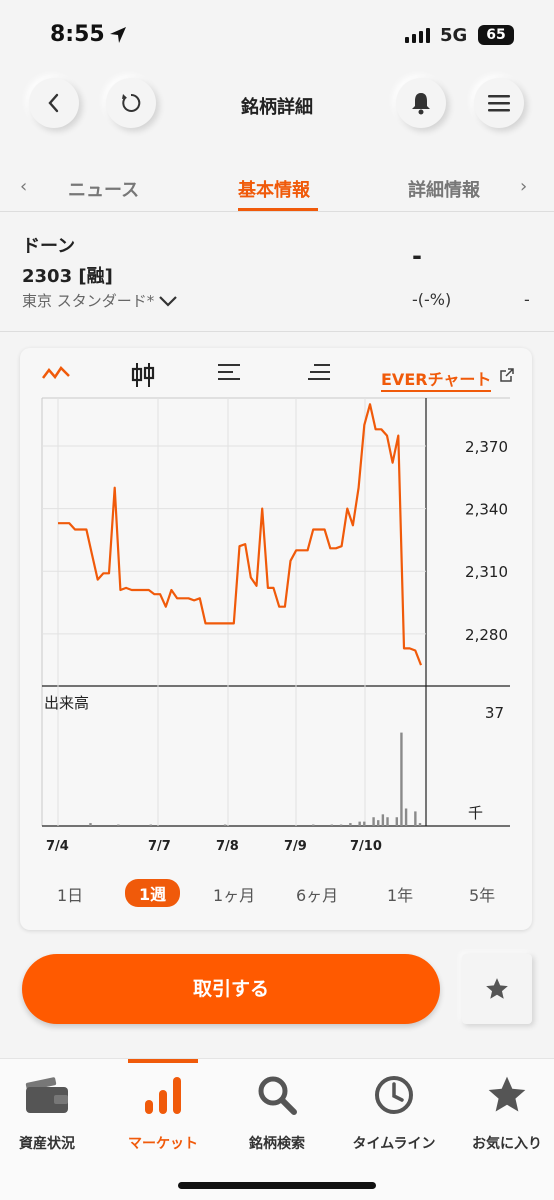 This screenshot has height=1200, width=554. I want to click on tab-prev-arrow: ‹, so click(23, 186).